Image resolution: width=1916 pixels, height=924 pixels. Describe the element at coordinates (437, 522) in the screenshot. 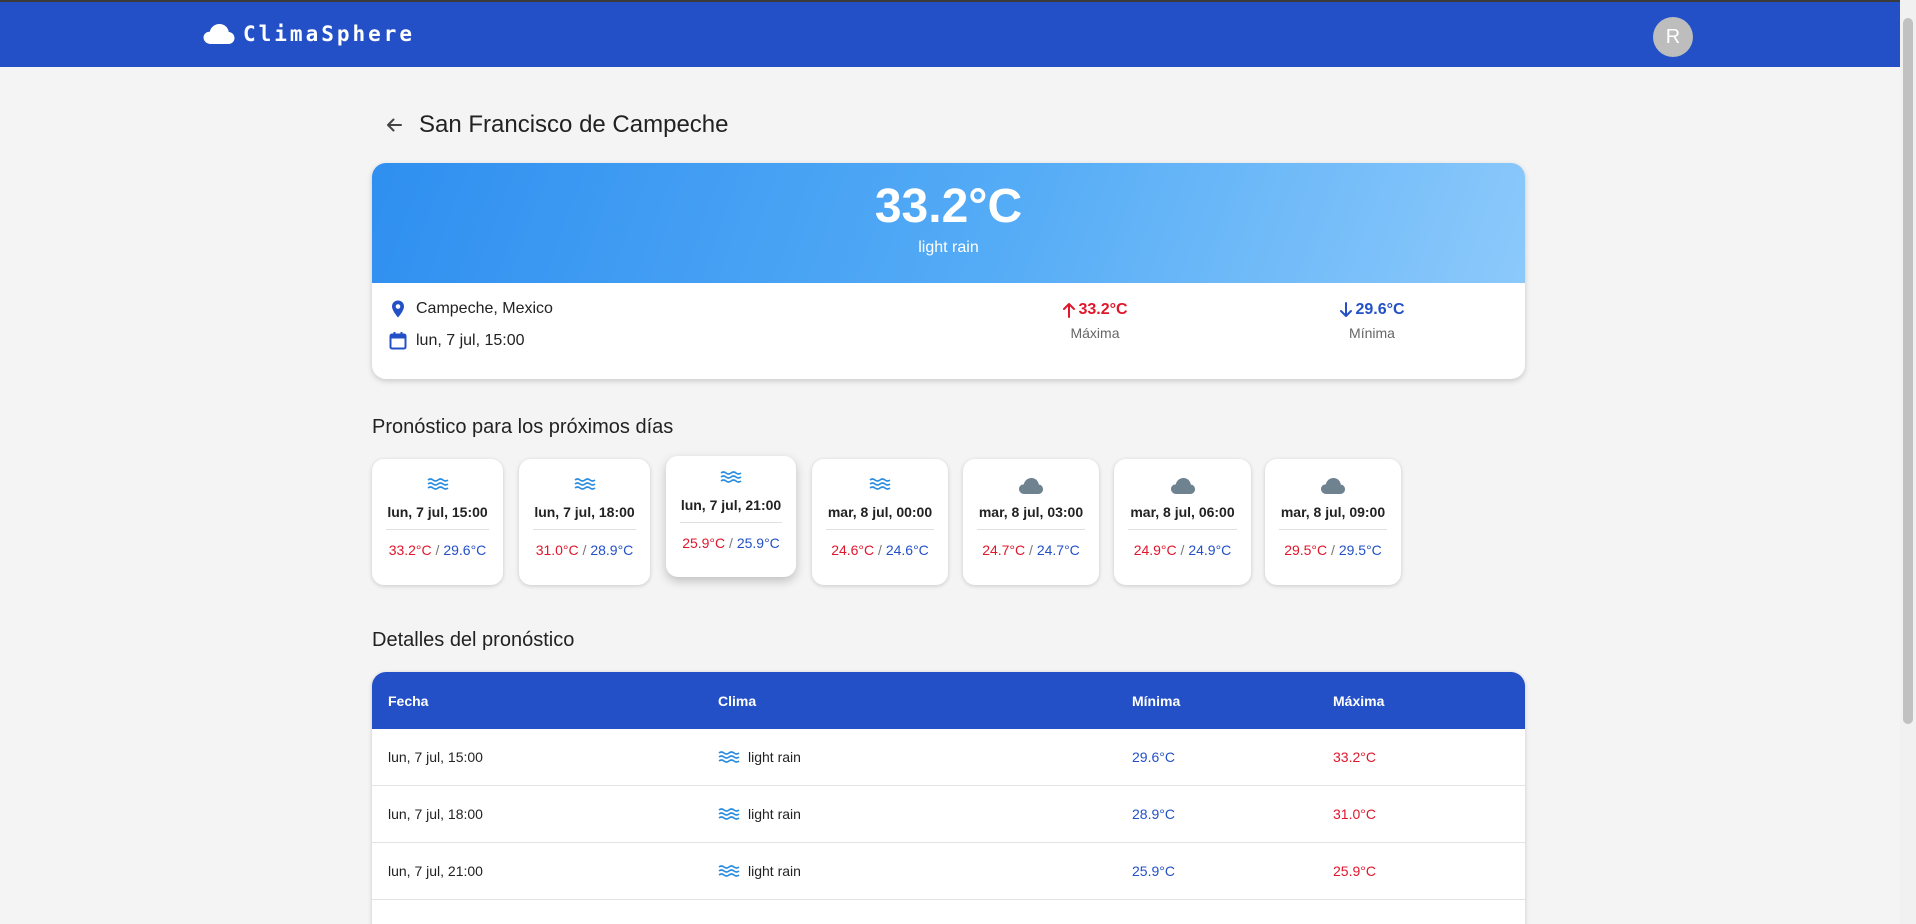

I see `forecast-card: lun, 7 jul, 15:00 33.2°C / 29.6°C` at that location.